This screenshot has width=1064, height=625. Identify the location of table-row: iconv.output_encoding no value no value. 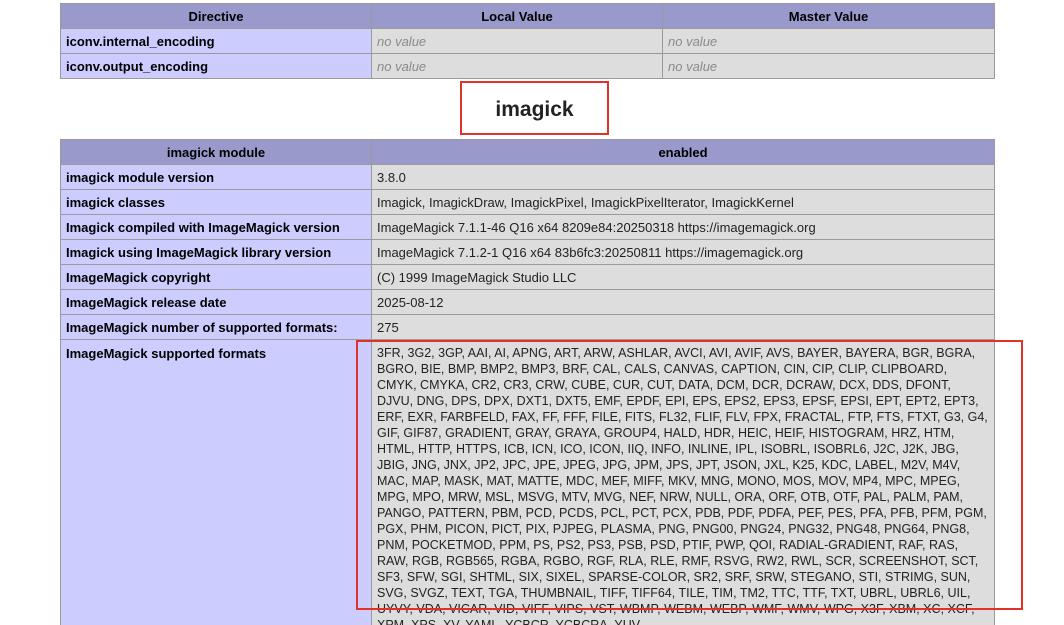
(527, 66).